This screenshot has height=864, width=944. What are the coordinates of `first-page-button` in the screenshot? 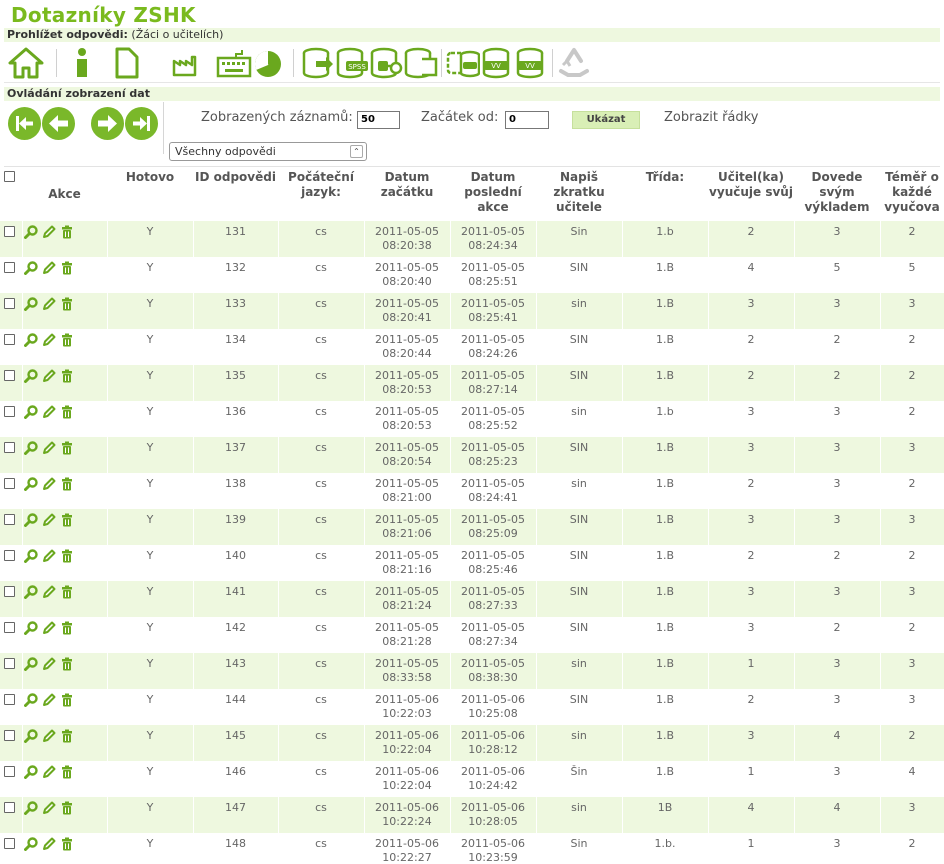 It's located at (24, 123).